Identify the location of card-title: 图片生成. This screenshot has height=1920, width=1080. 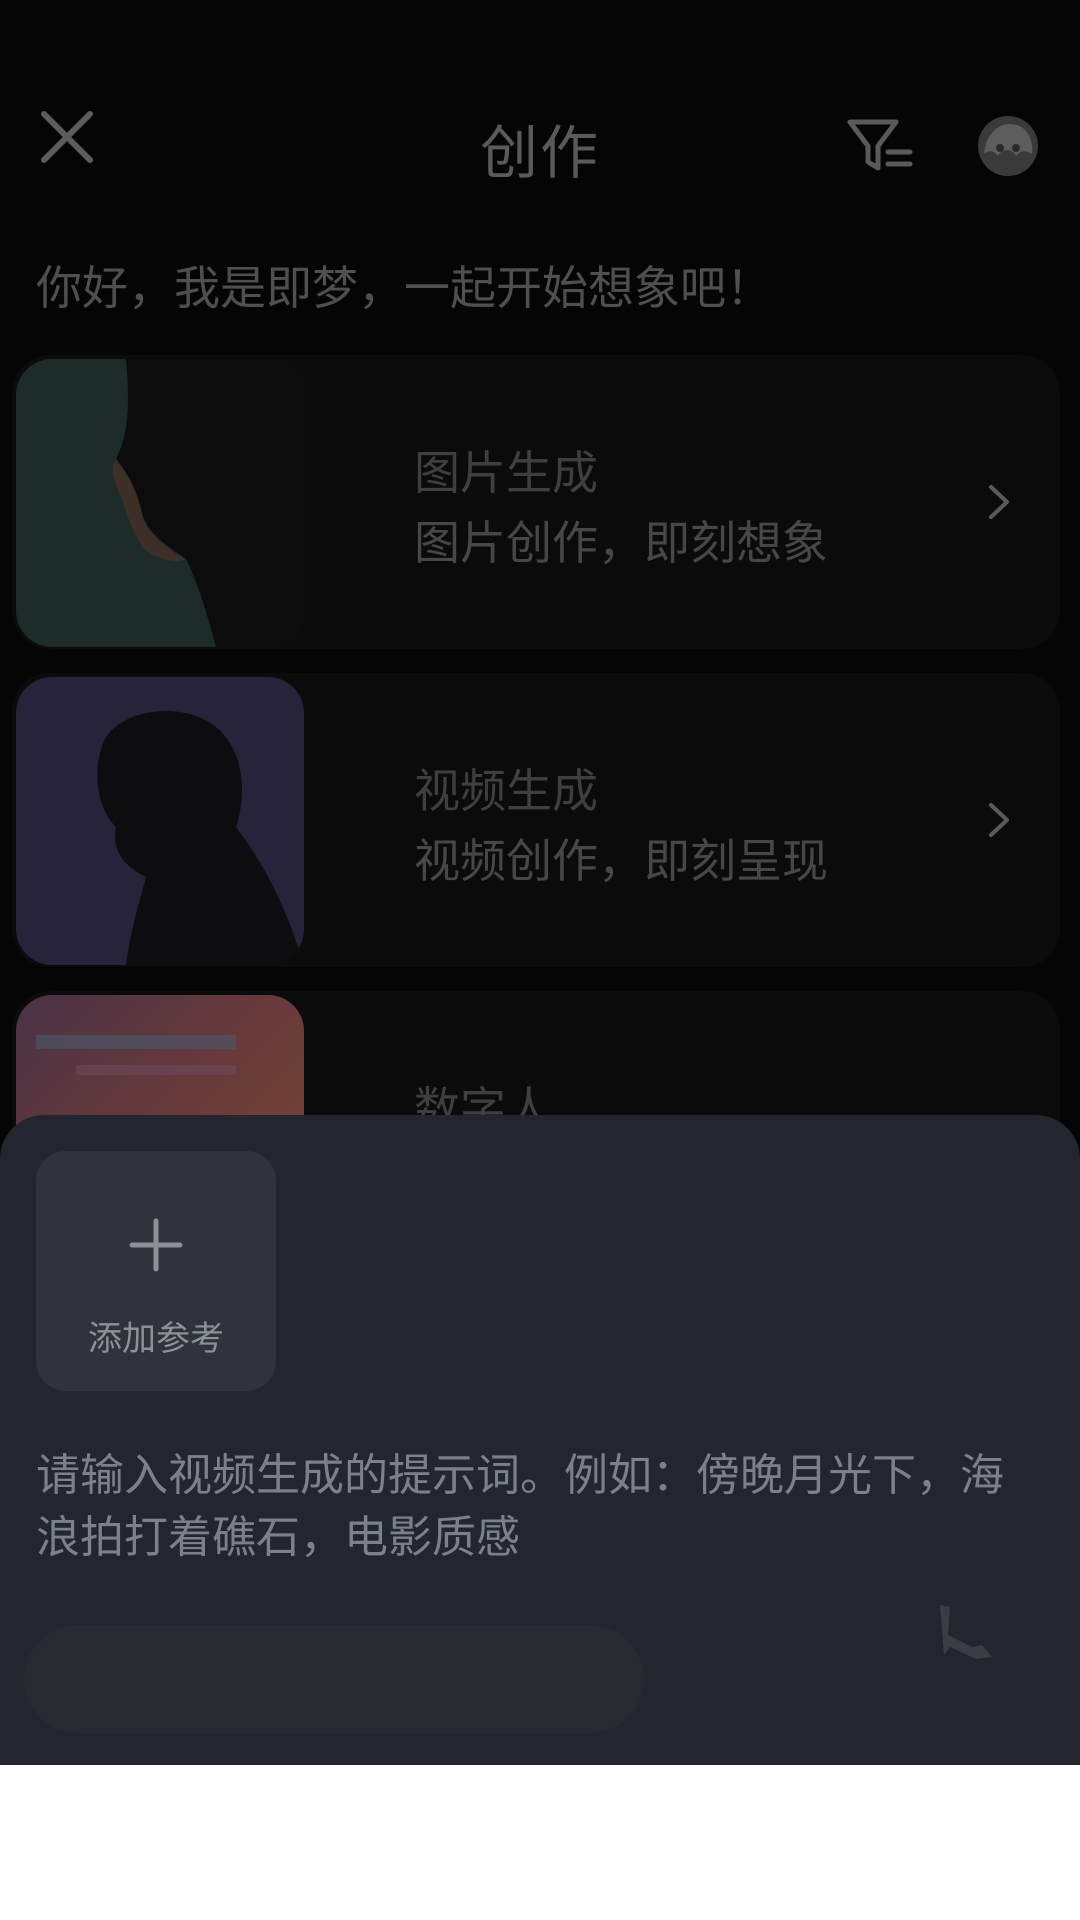
(506, 473).